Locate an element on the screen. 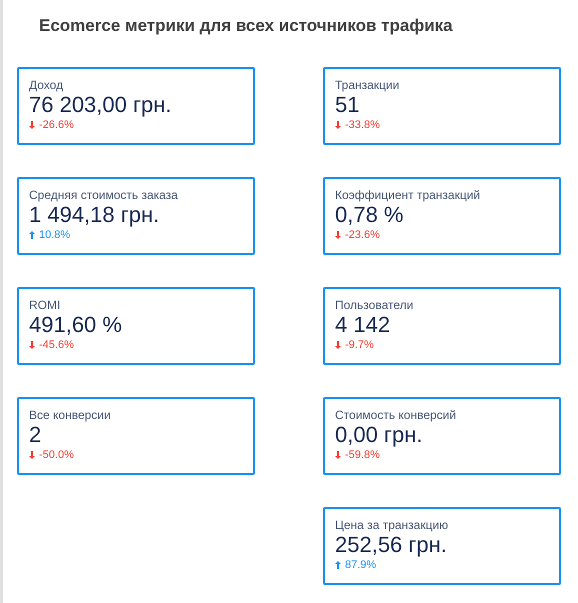  change-percent: 87.9% is located at coordinates (360, 565).